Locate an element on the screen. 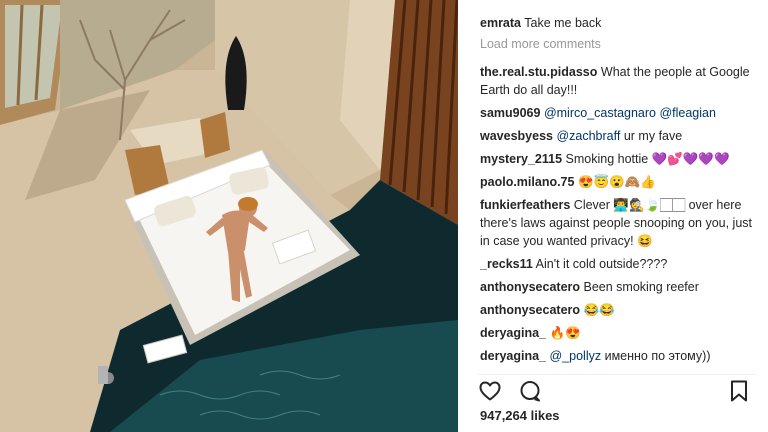  comment-icon is located at coordinates (530, 393).